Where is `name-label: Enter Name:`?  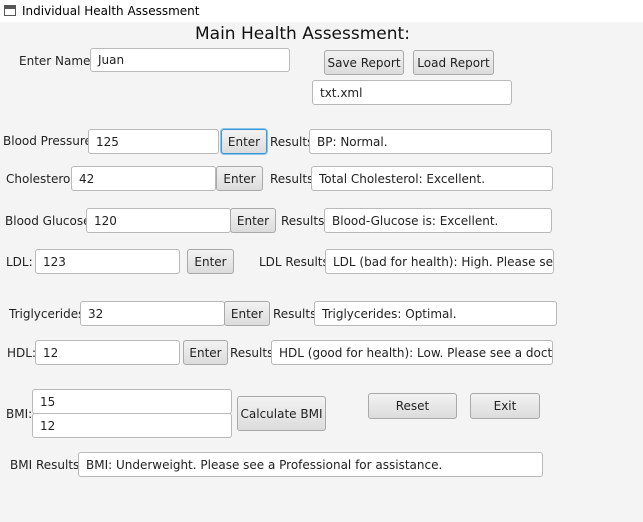
name-label: Enter Name: is located at coordinates (57, 61).